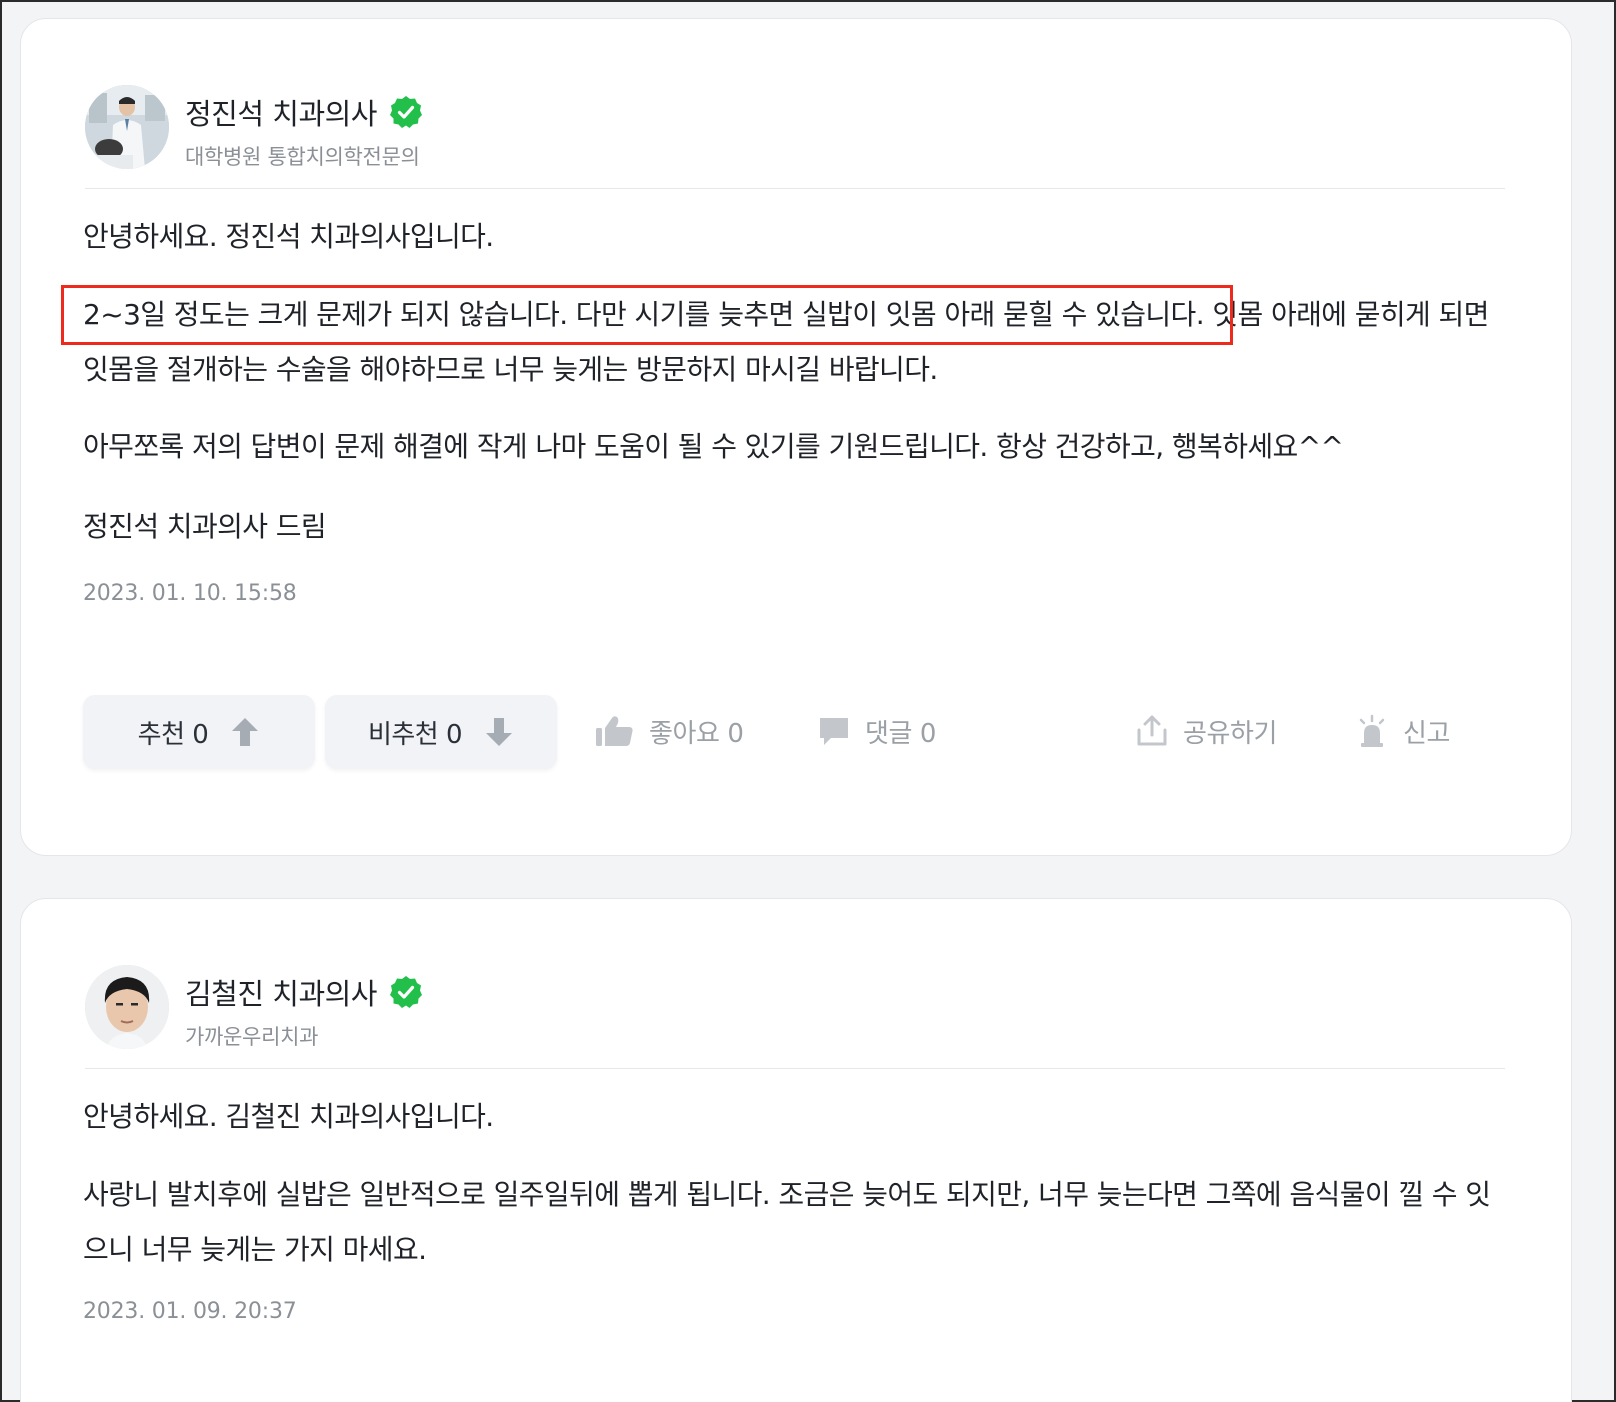 This screenshot has width=1616, height=1402. What do you see at coordinates (1402, 731) in the screenshot?
I see `report-button: 신고` at bounding box center [1402, 731].